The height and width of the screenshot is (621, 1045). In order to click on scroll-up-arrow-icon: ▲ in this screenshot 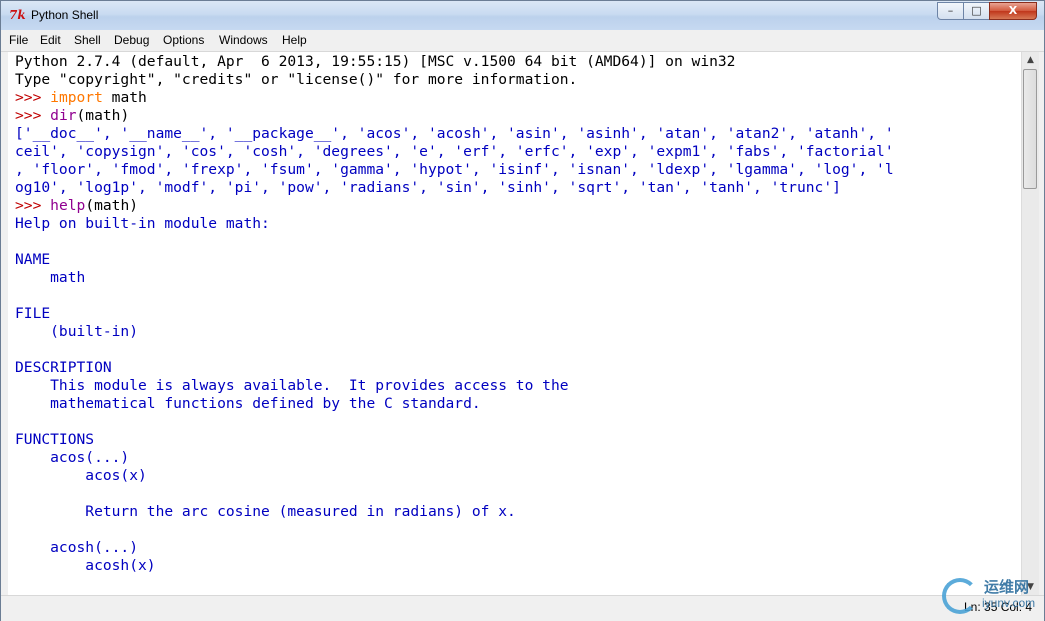, I will do `click(1030, 60)`.